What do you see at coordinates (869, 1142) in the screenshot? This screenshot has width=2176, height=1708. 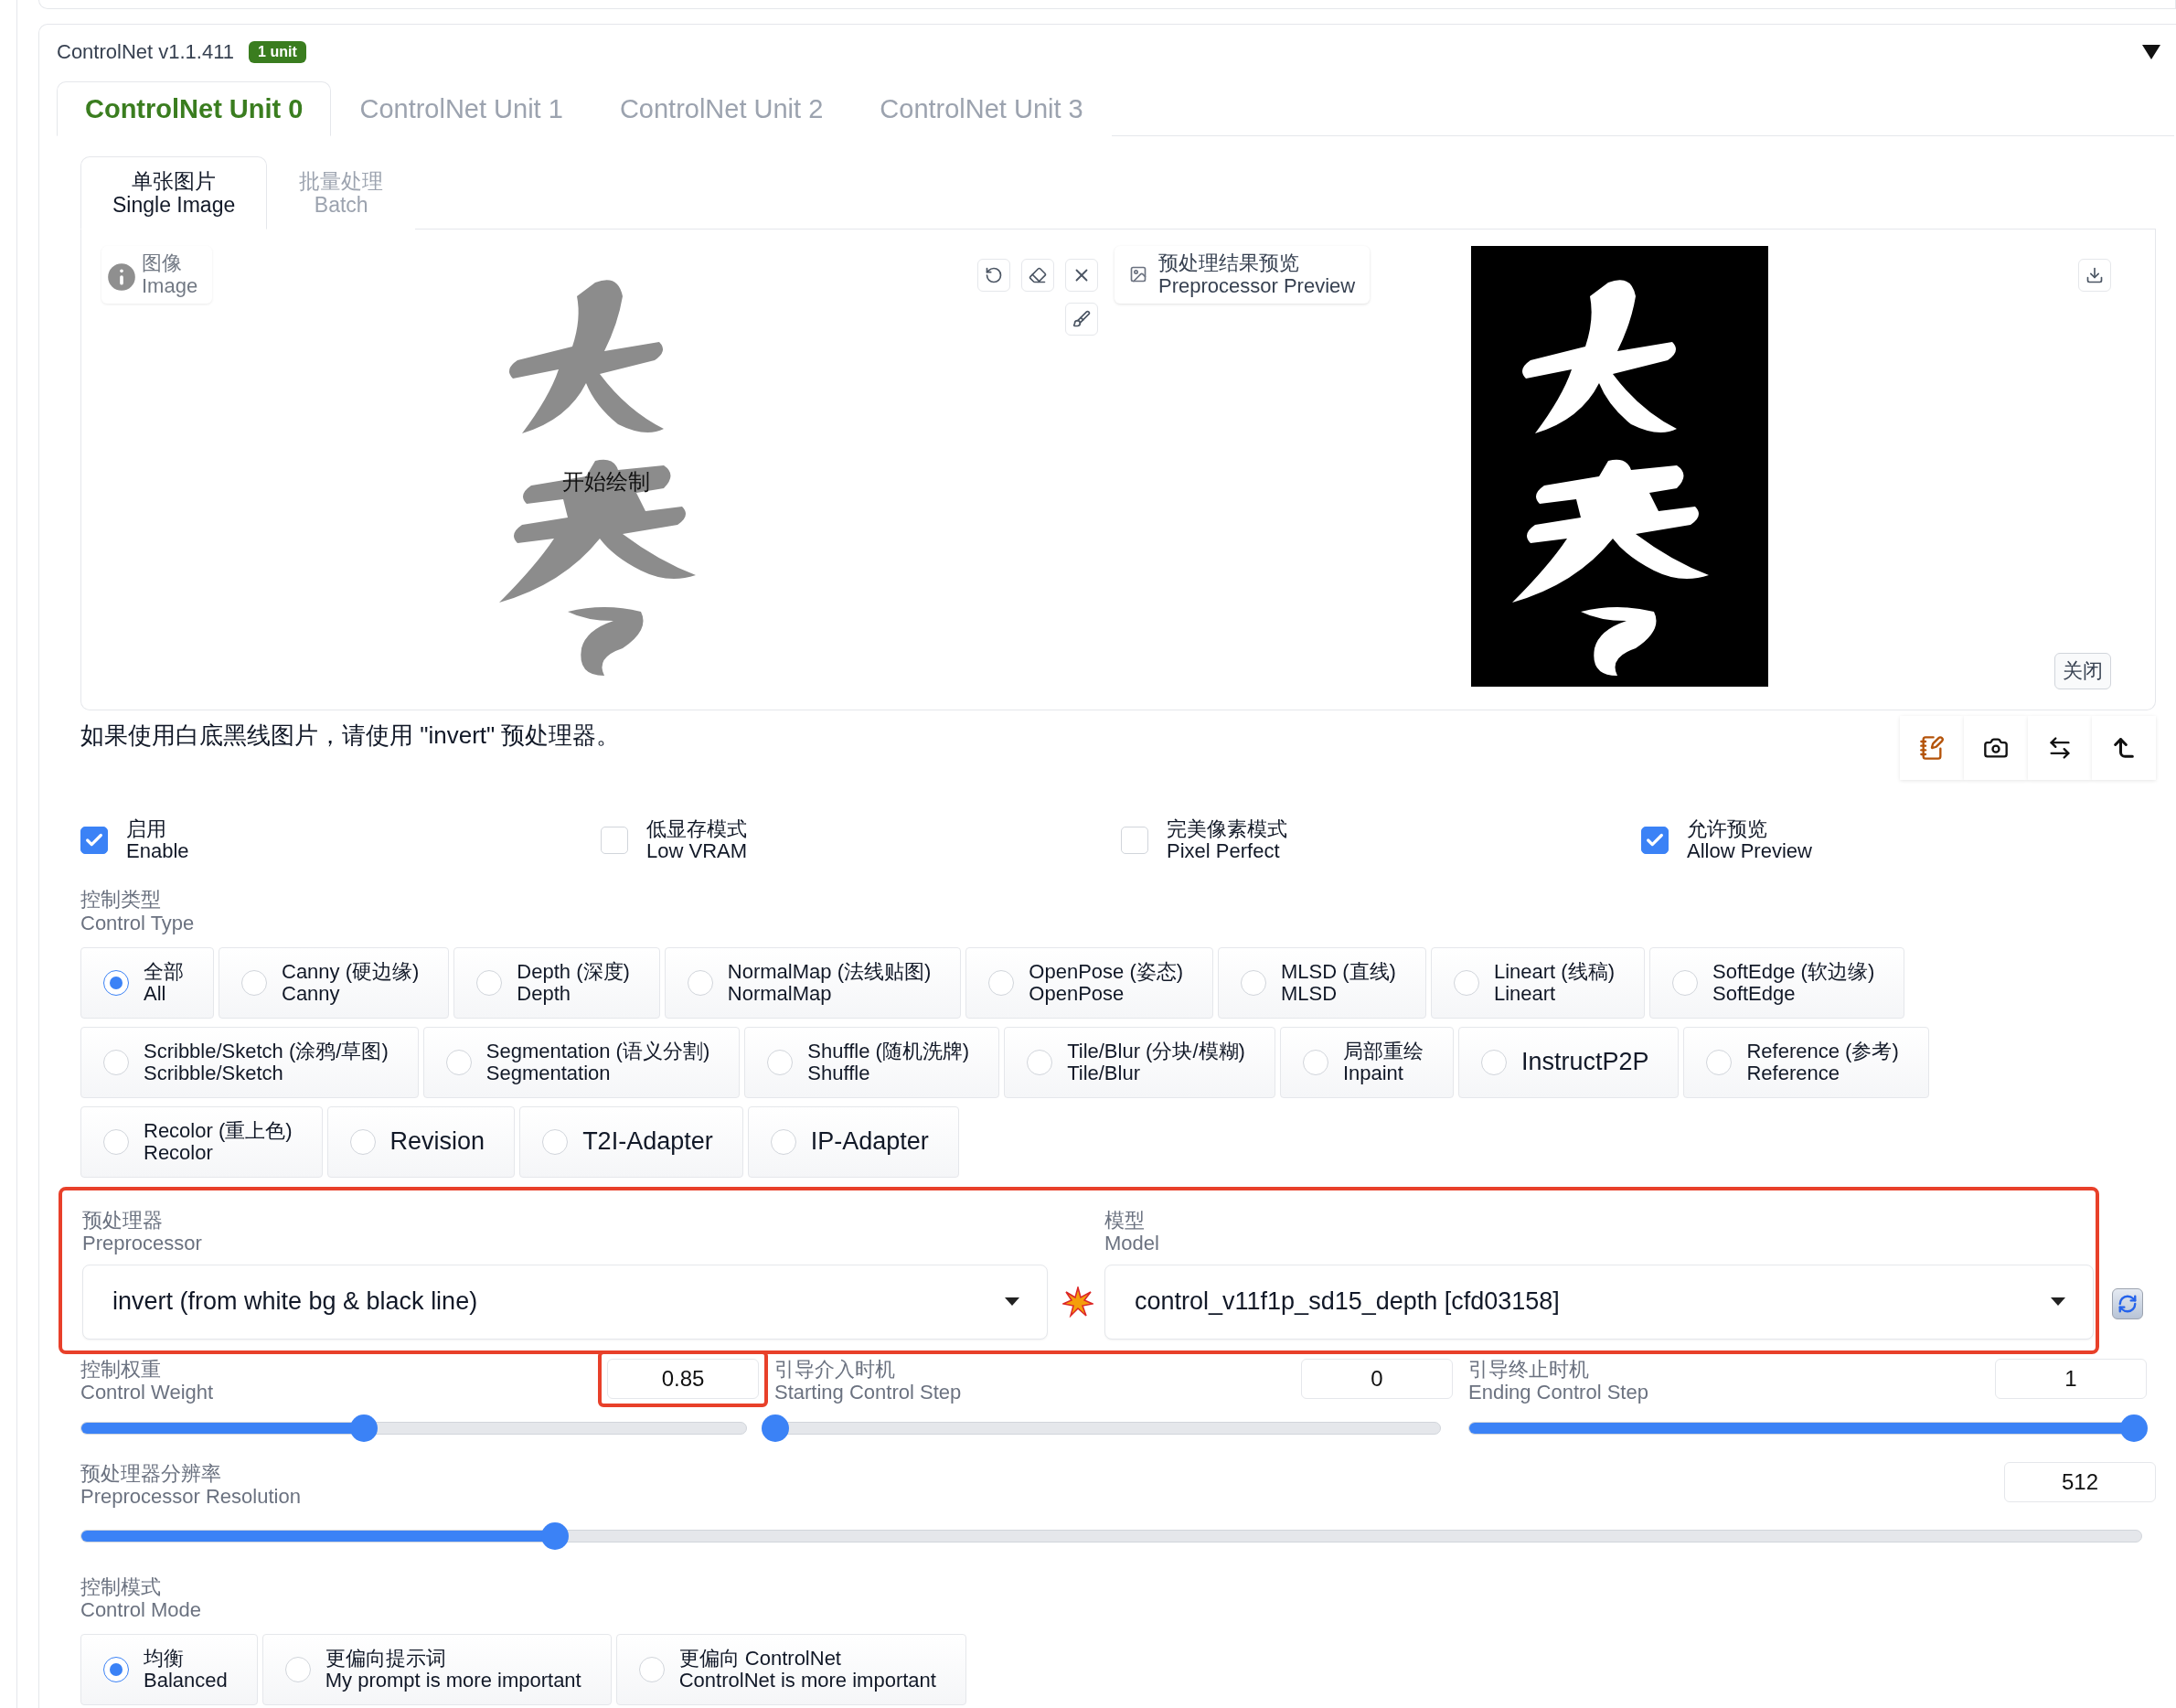 I see `option-label: IP-Adapter` at bounding box center [869, 1142].